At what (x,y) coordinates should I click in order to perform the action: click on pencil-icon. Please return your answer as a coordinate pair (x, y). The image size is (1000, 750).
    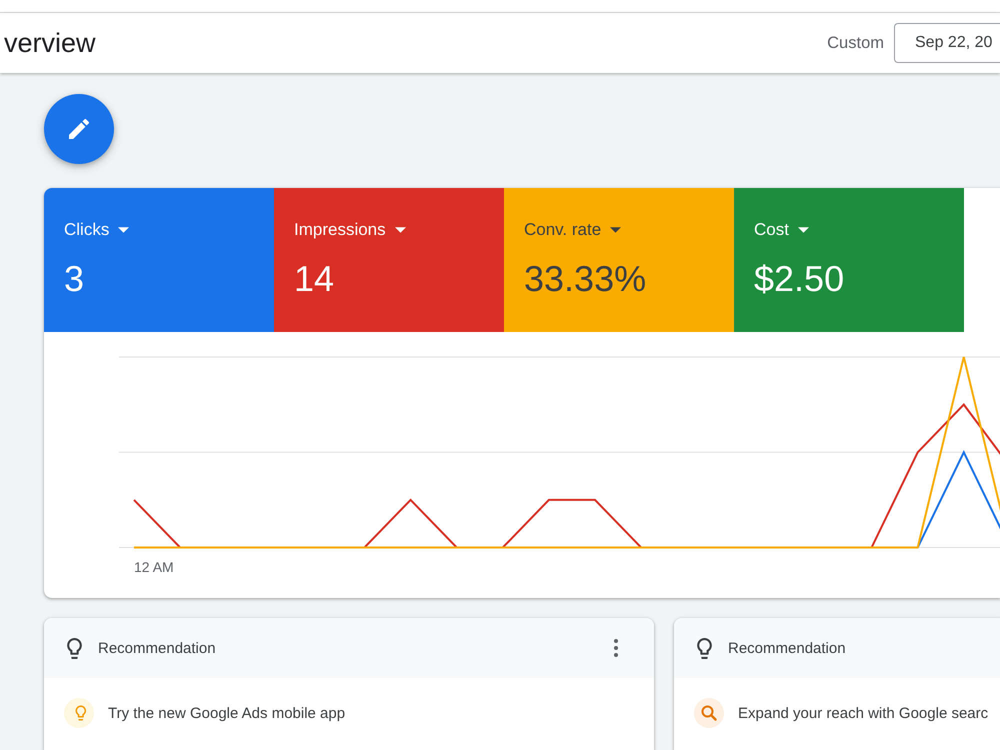
    Looking at the image, I should click on (79, 129).